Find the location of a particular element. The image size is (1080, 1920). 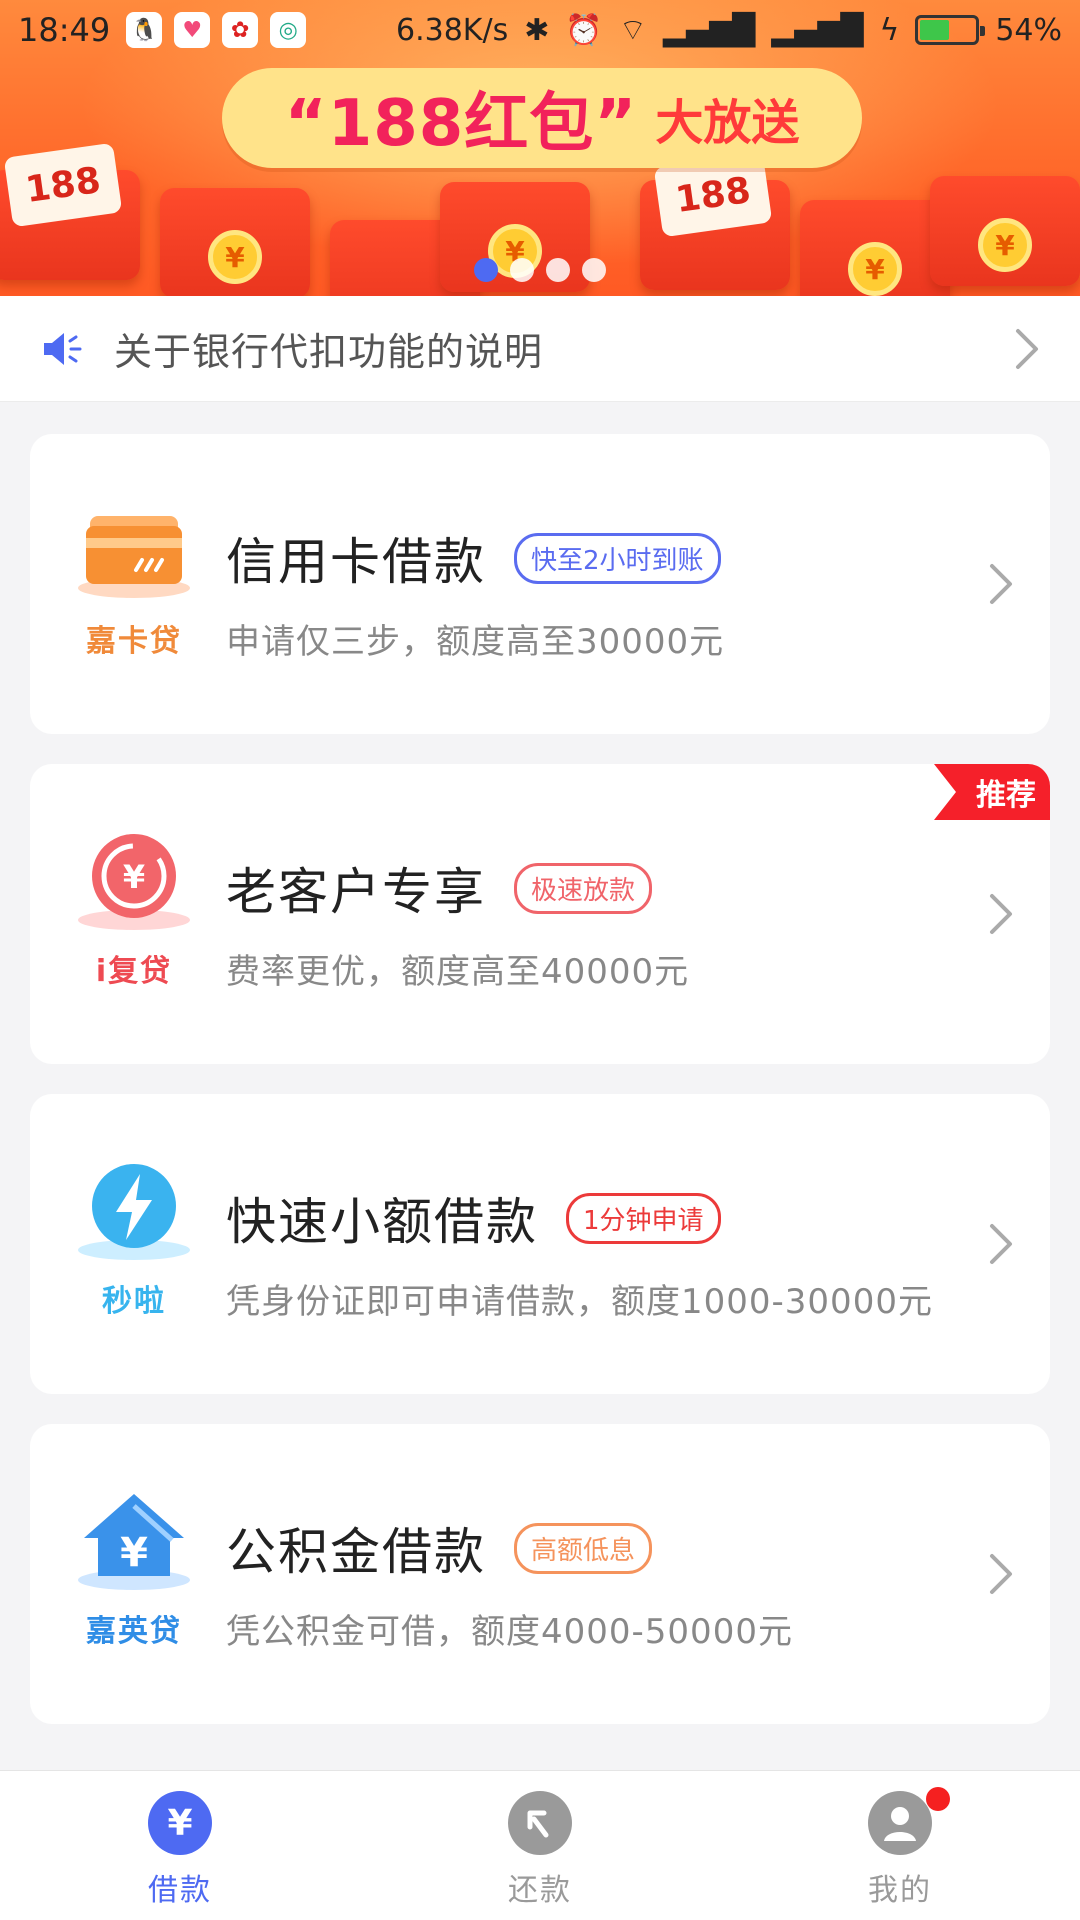

battery-fill is located at coordinates (935, 30).